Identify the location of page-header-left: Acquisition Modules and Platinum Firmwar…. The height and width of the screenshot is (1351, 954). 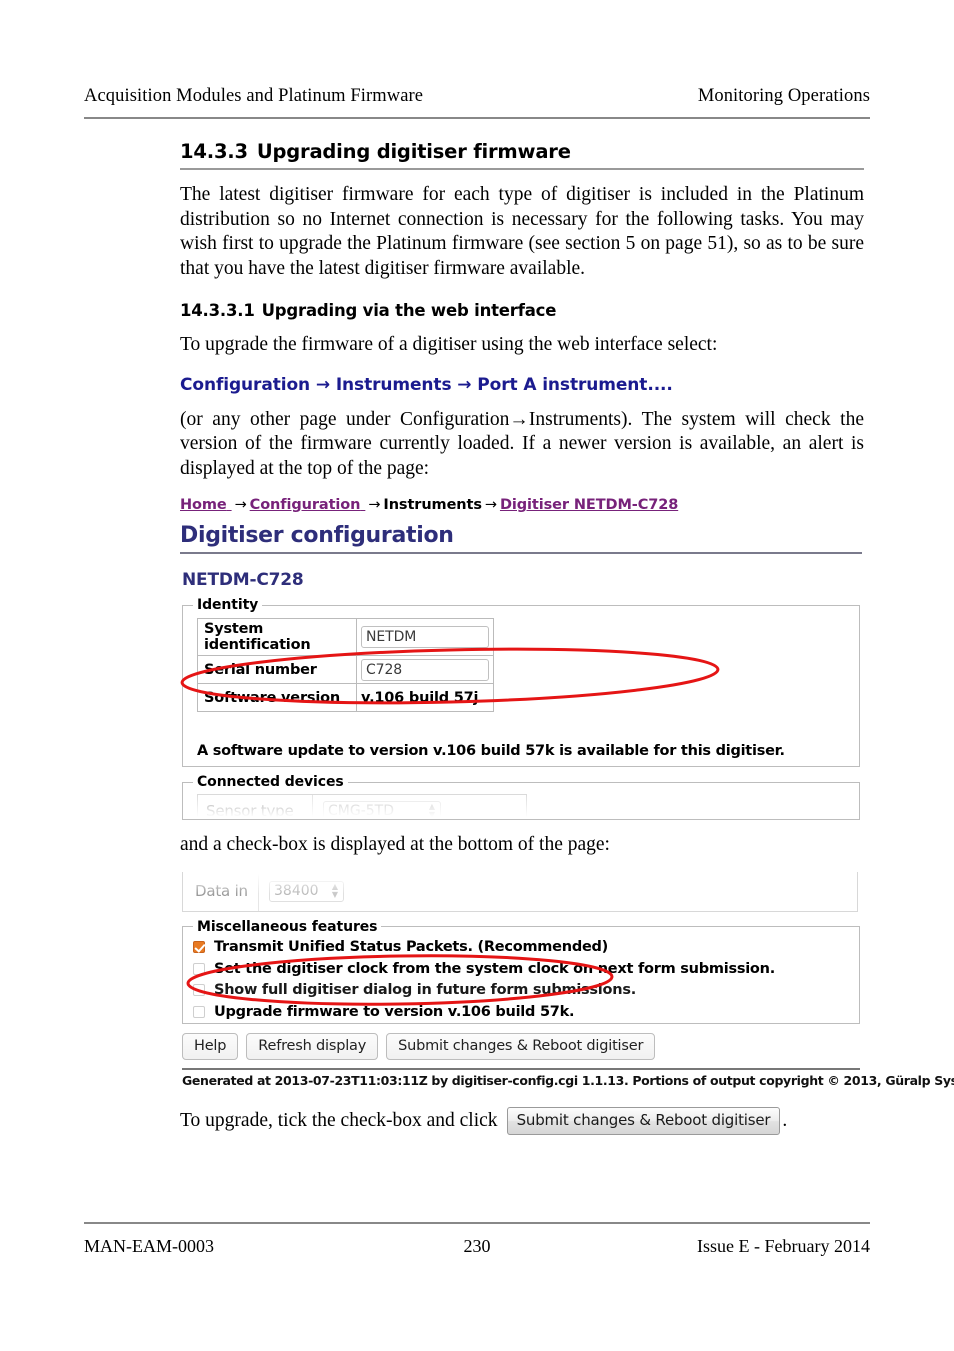
(254, 96).